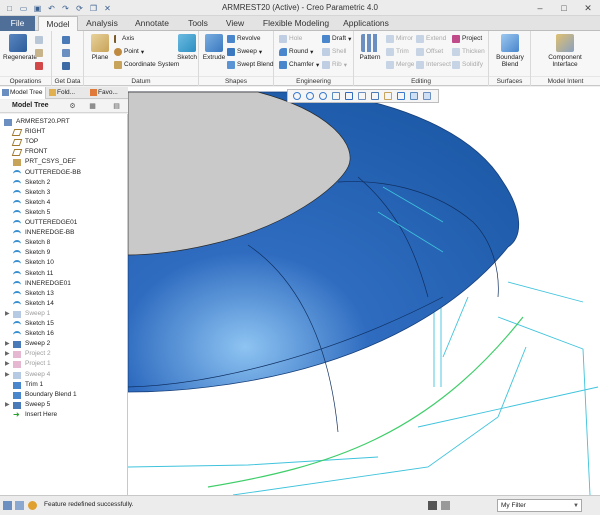 This screenshot has height=515, width=600. Describe the element at coordinates (63, 294) in the screenshot. I see `tree-item: Sketch 13` at that location.